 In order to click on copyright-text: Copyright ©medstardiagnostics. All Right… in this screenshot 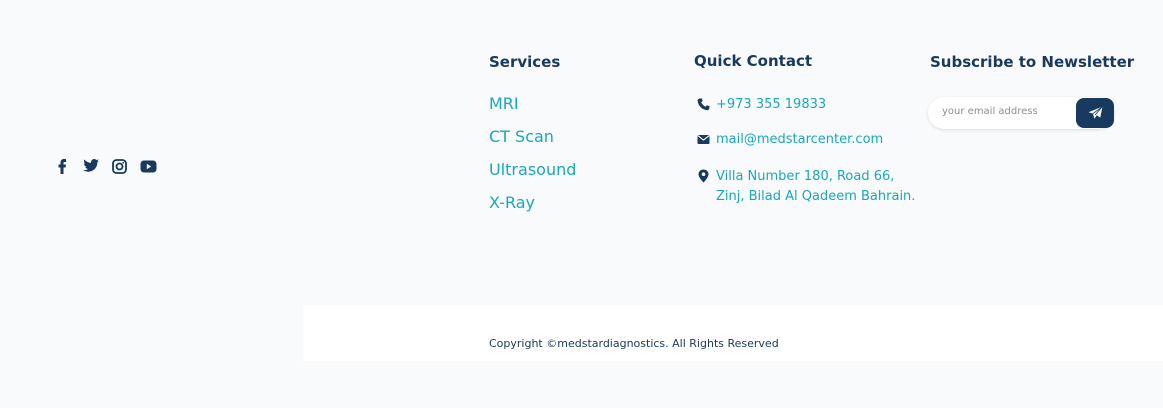, I will do `click(634, 343)`.